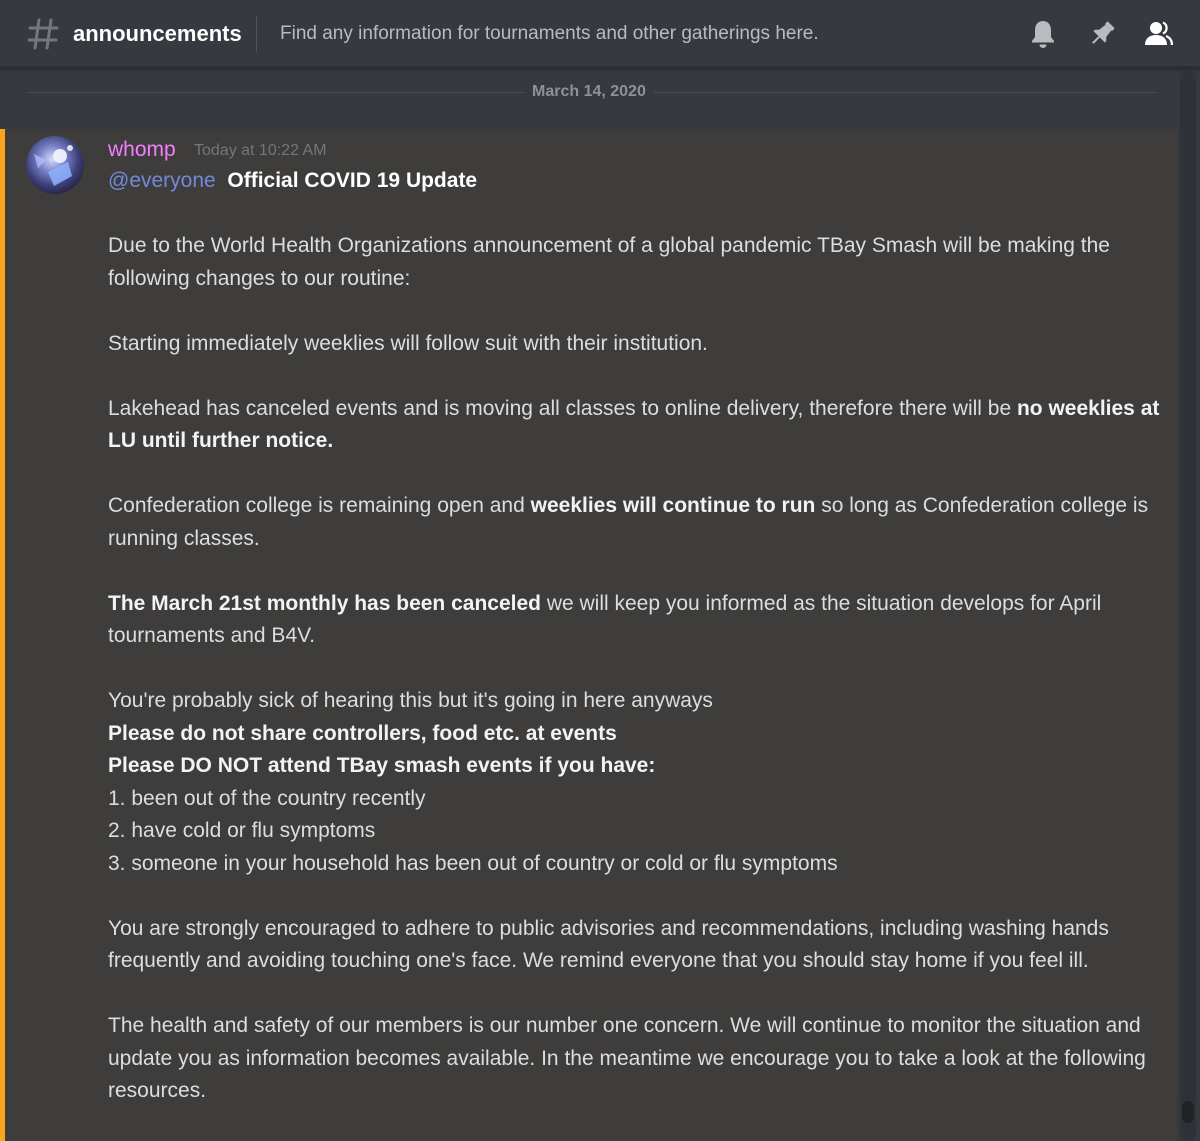 The width and height of the screenshot is (1200, 1141). I want to click on list-item: 1. been out of the country recently, so click(267, 798).